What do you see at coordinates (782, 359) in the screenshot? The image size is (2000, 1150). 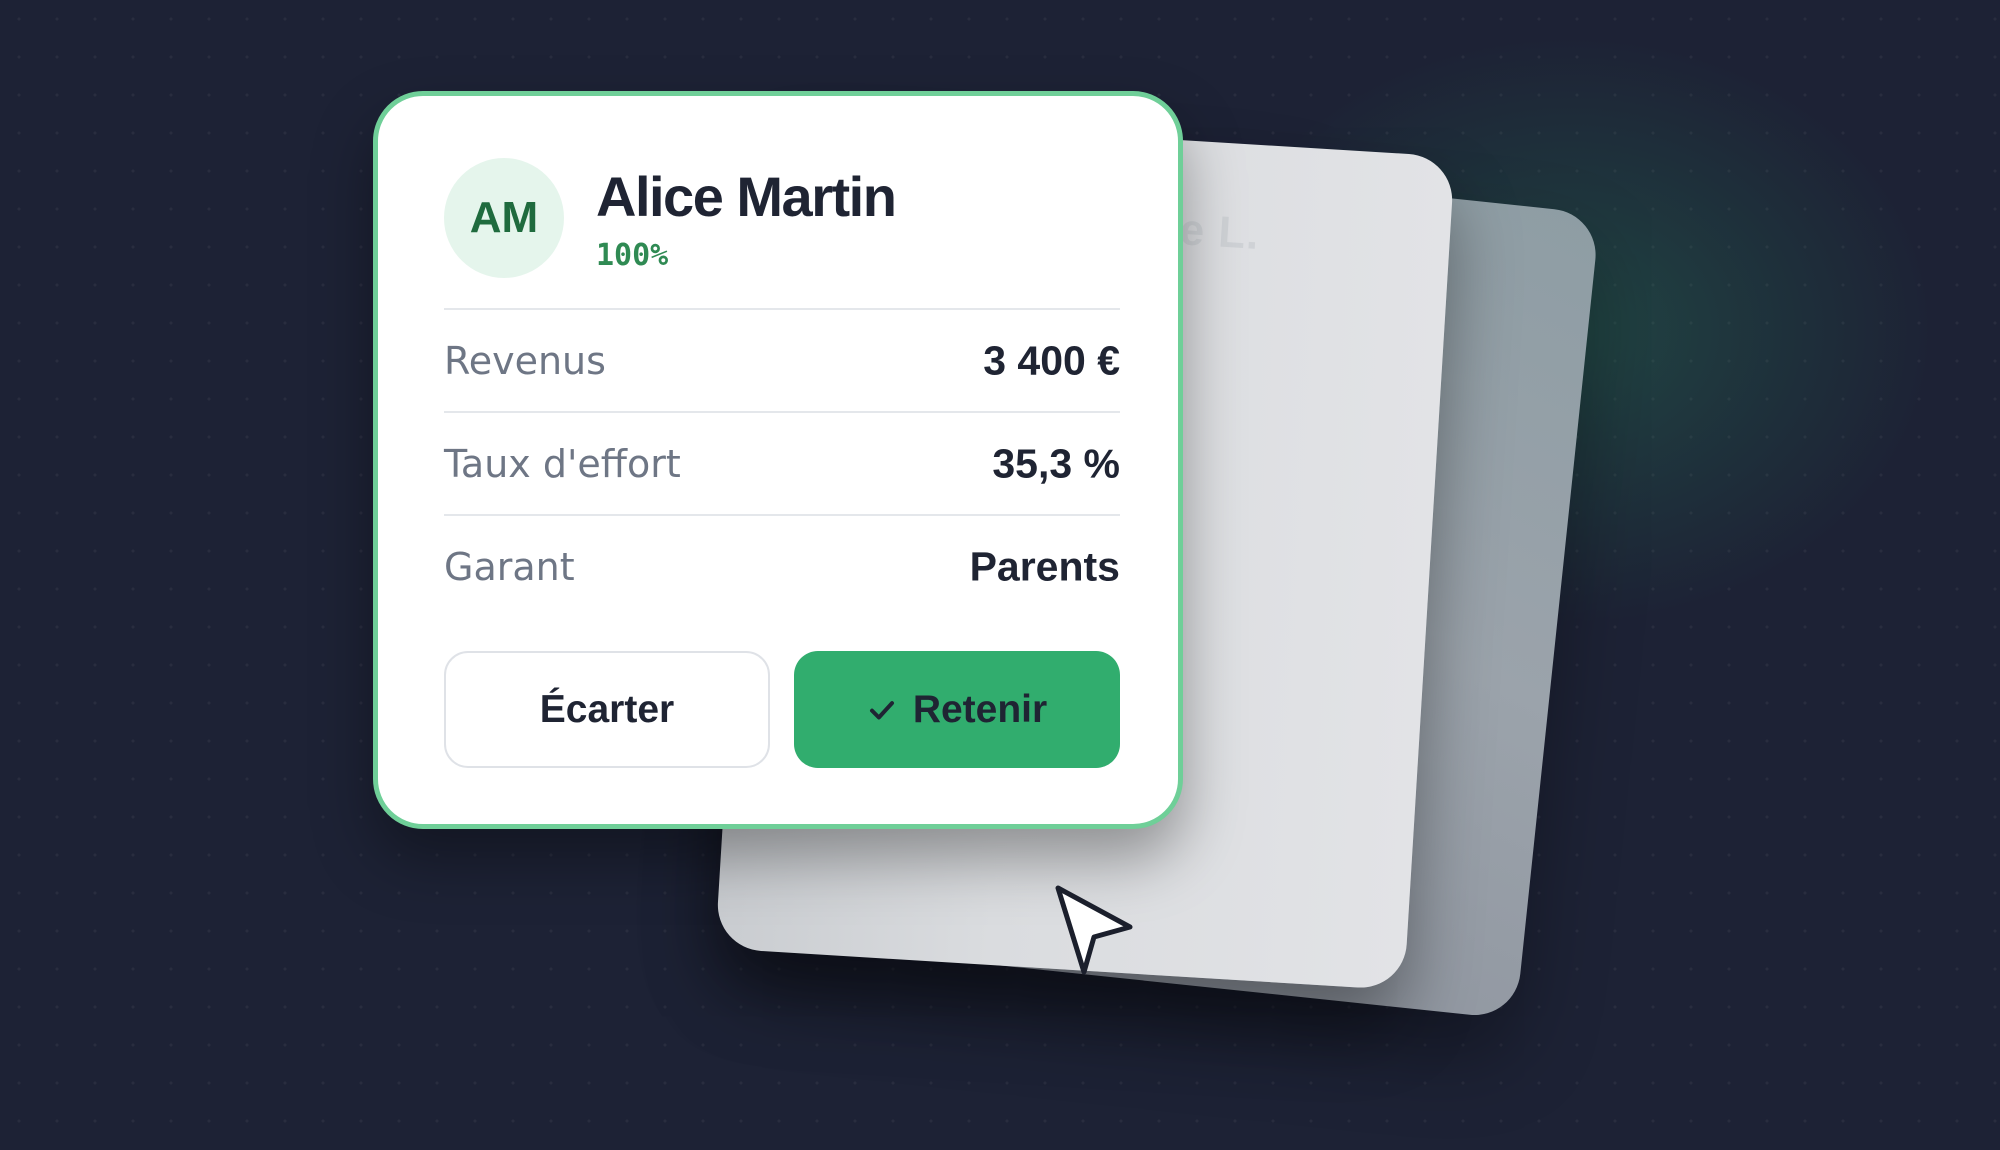 I see `detail-row-revenus: Revenus 3 400 €` at bounding box center [782, 359].